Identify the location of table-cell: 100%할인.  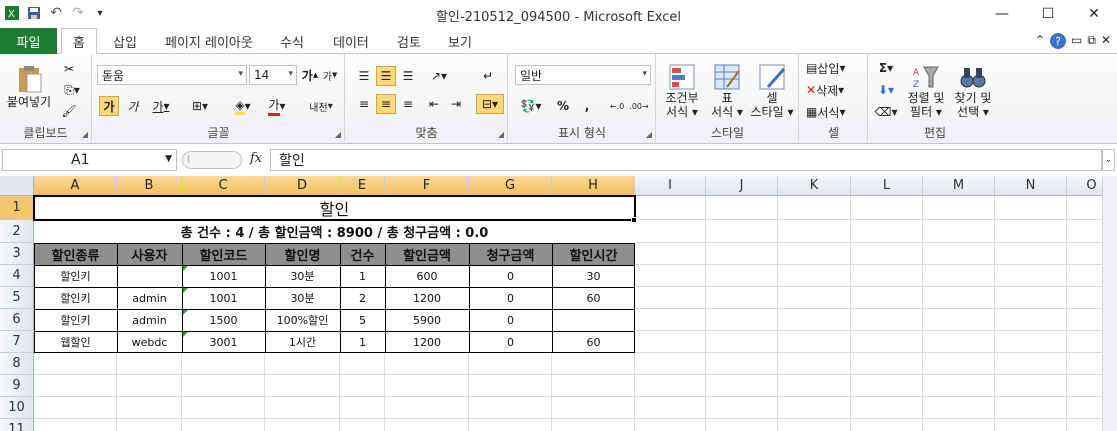
(302, 320).